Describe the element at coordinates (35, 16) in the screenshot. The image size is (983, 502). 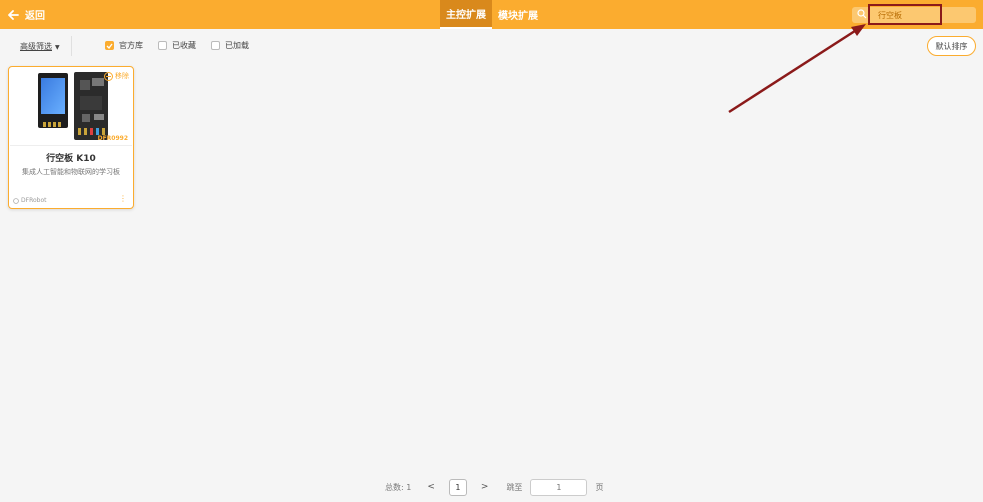
I see `back-label: 返回` at that location.